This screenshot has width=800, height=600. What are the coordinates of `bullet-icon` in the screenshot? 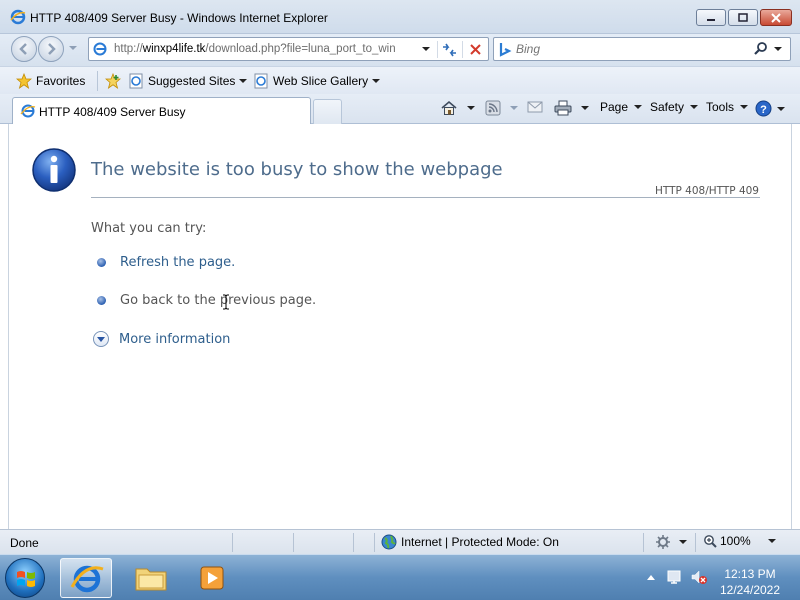 It's located at (101, 262).